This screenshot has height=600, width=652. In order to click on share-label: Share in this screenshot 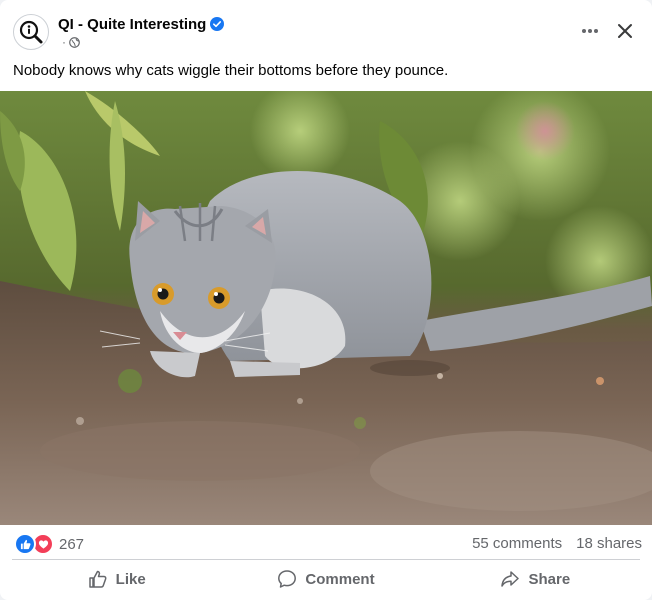, I will do `click(549, 579)`.